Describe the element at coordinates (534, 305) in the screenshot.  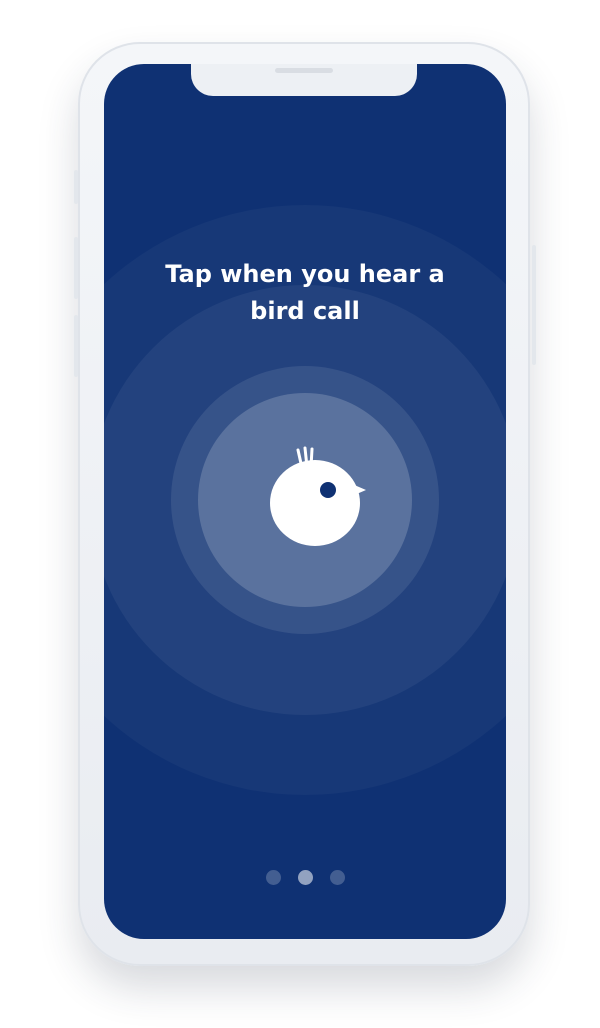
I see `power-button` at that location.